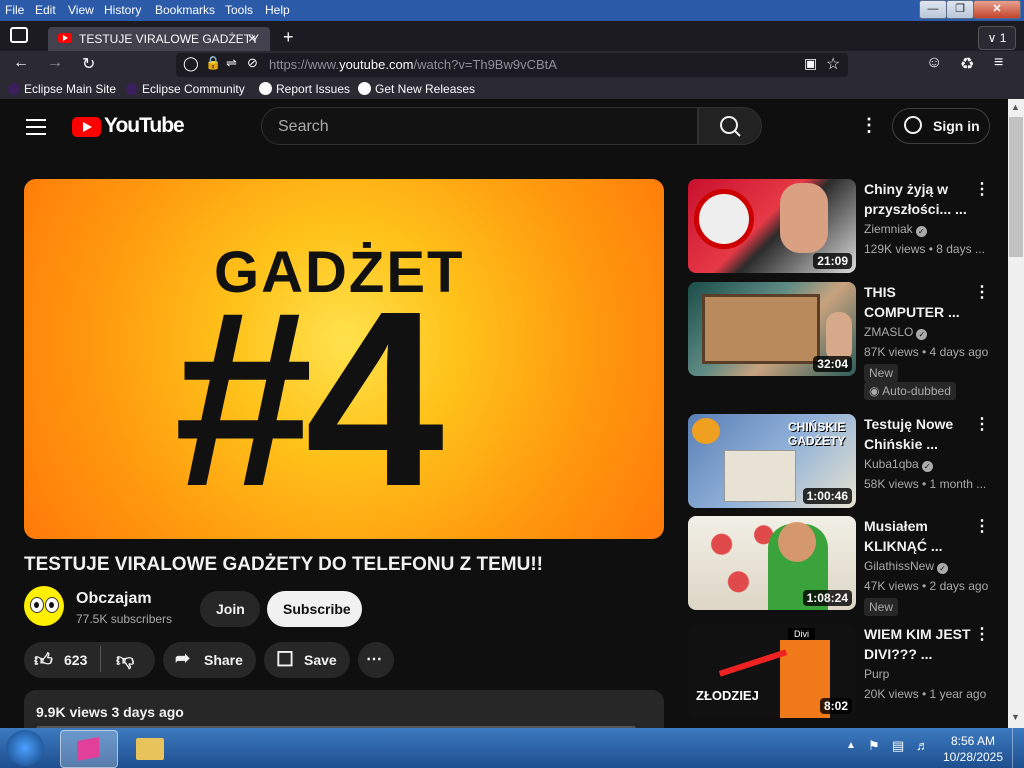 This screenshot has height=768, width=1024. I want to click on thumbnail-text: ZŁODZIEJ, so click(727, 695).